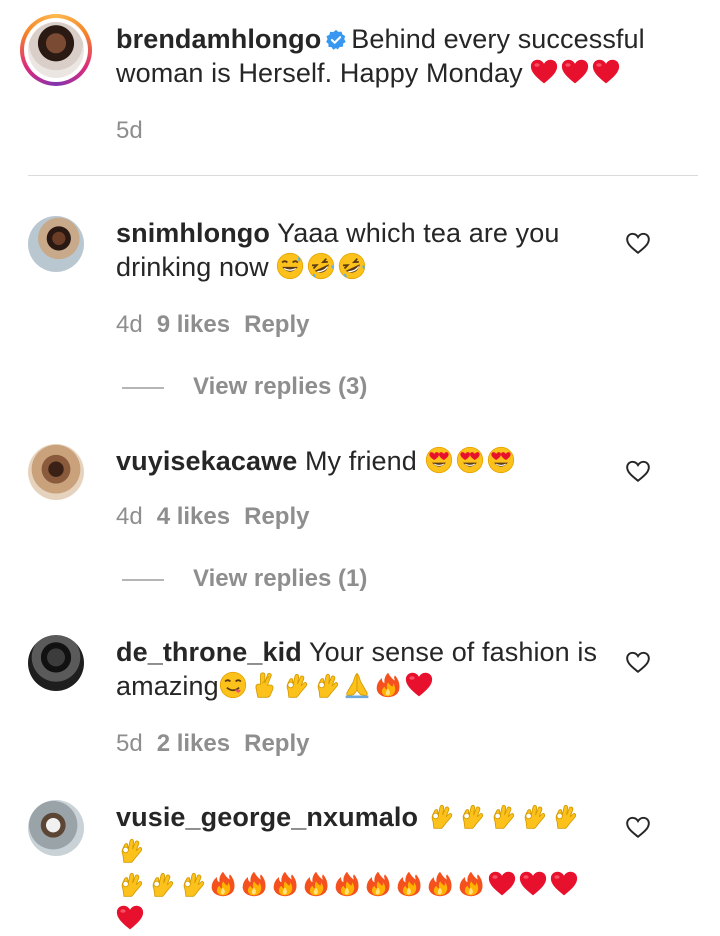  Describe the element at coordinates (357, 685) in the screenshot. I see `folded-hands-icon` at that location.